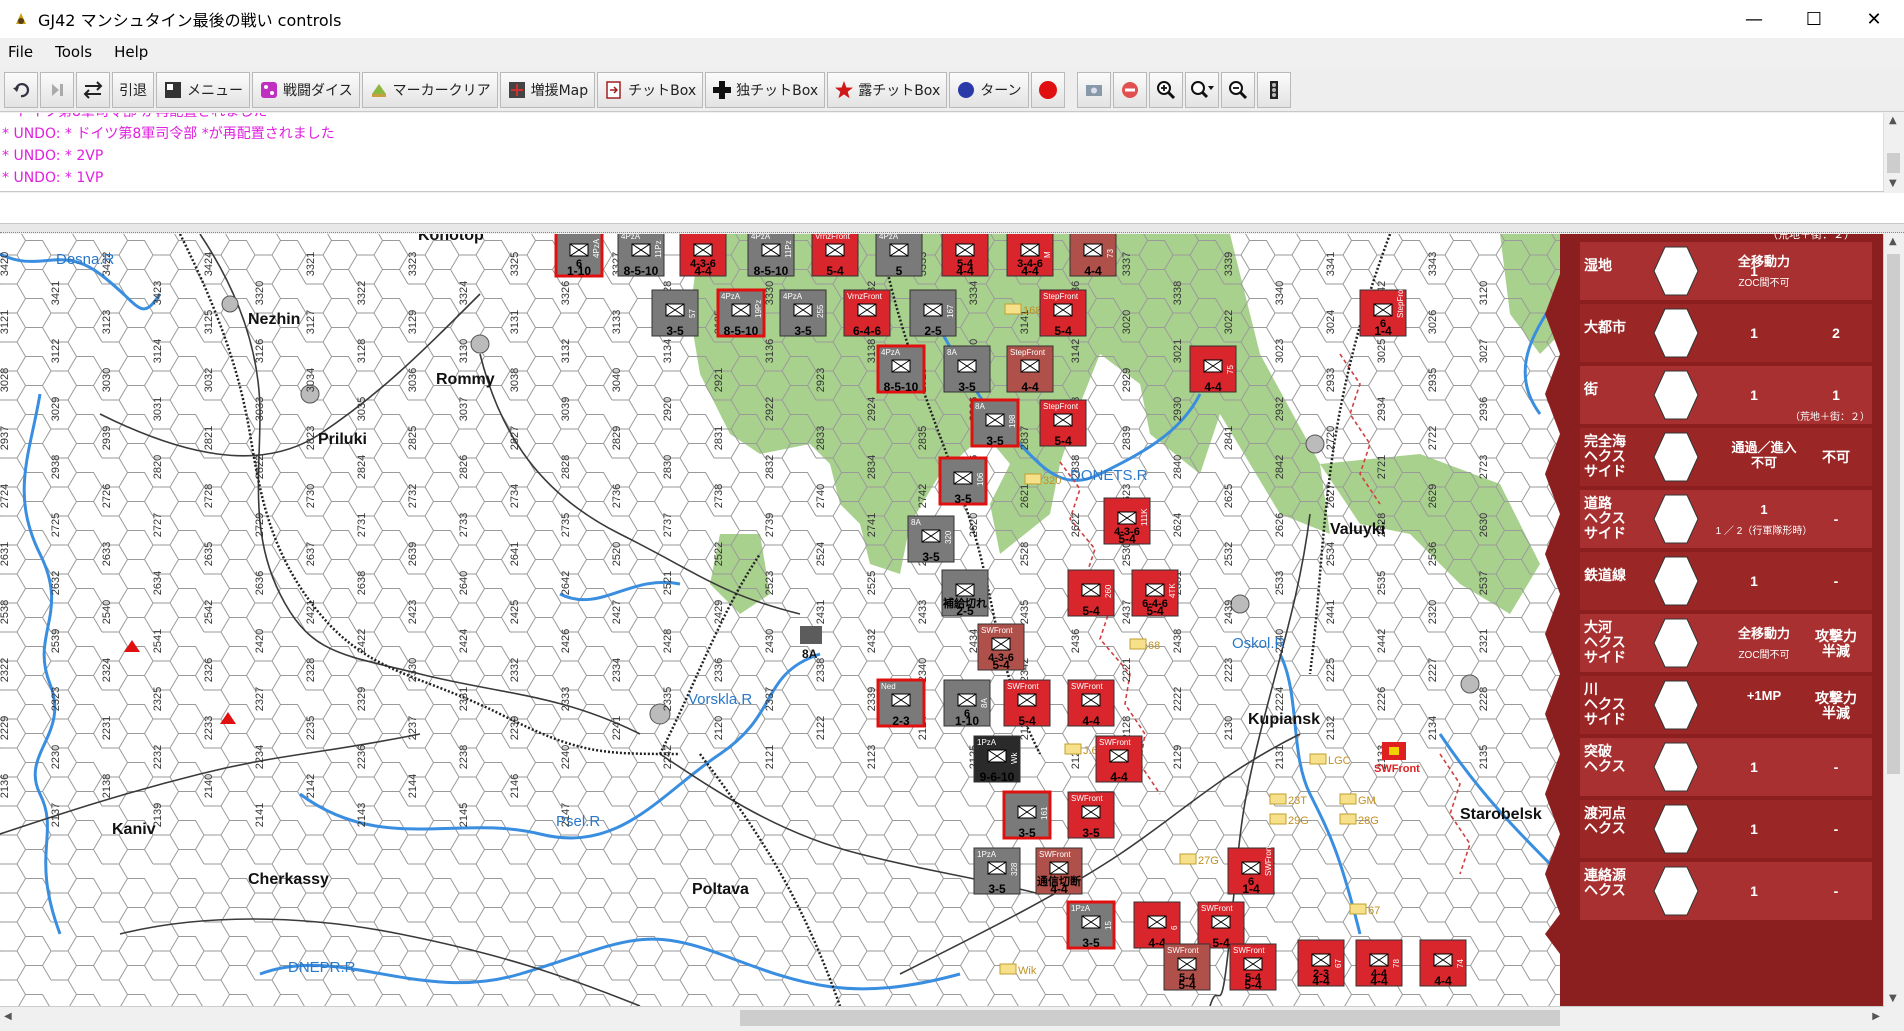 The width and height of the screenshot is (1904, 1031). I want to click on unit-counter: 260 5-4, so click(1091, 593).